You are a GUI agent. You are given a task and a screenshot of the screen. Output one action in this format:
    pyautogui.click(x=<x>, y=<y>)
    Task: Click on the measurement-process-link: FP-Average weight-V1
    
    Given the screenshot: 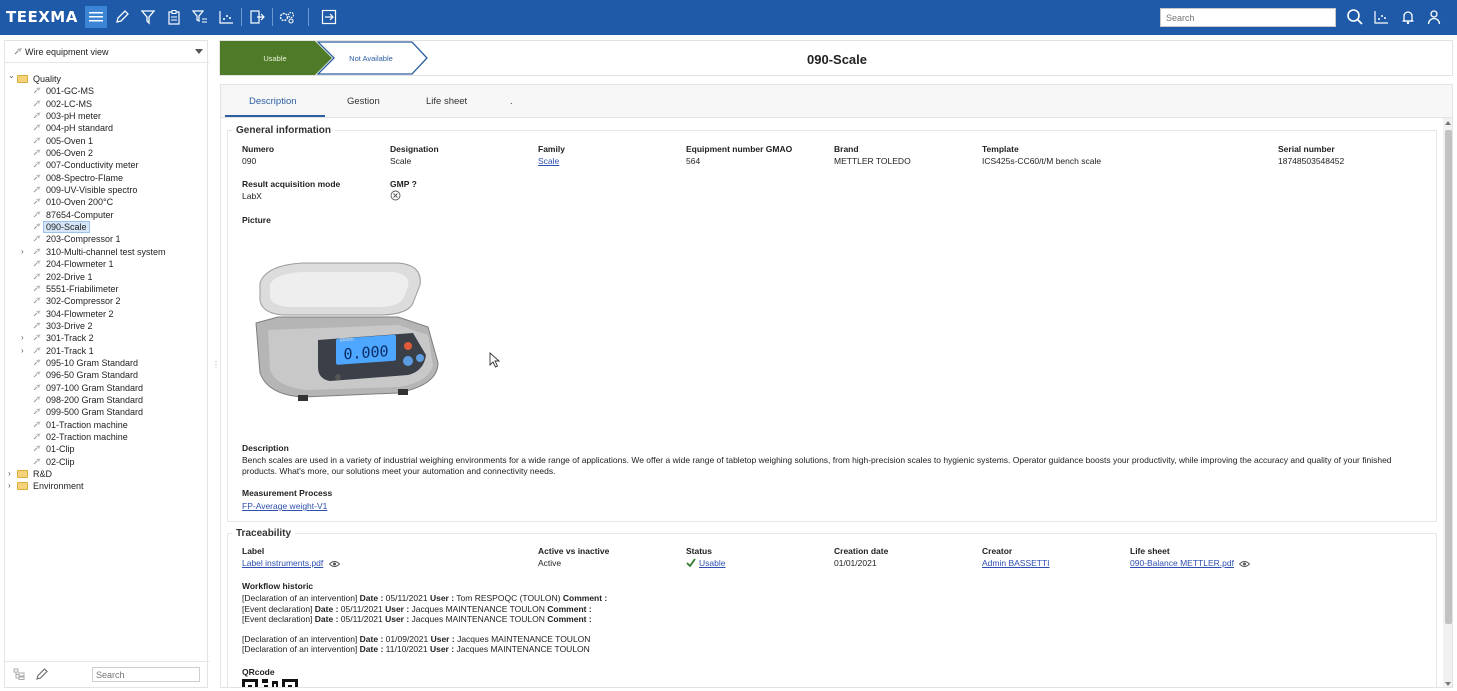 What is the action you would take?
    pyautogui.click(x=284, y=506)
    